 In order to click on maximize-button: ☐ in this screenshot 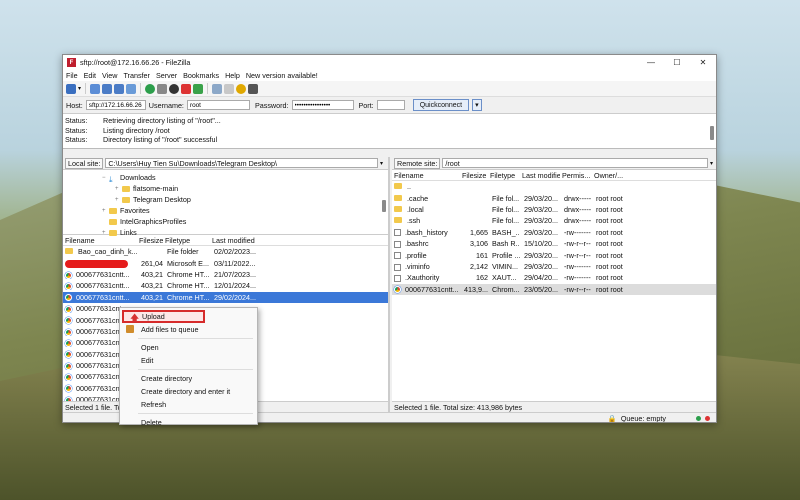, I will do `click(677, 62)`.